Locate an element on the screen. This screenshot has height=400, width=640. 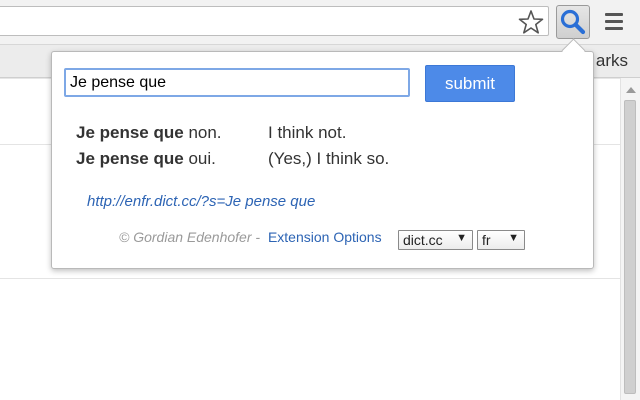
result-translation: I think not. is located at coordinates (307, 133).